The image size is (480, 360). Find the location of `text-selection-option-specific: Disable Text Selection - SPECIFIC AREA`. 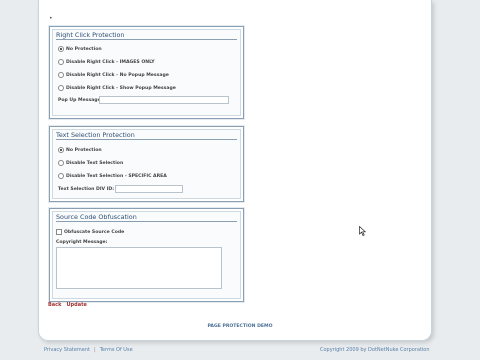

text-selection-option-specific: Disable Text Selection - SPECIFIC AREA is located at coordinates (112, 176).